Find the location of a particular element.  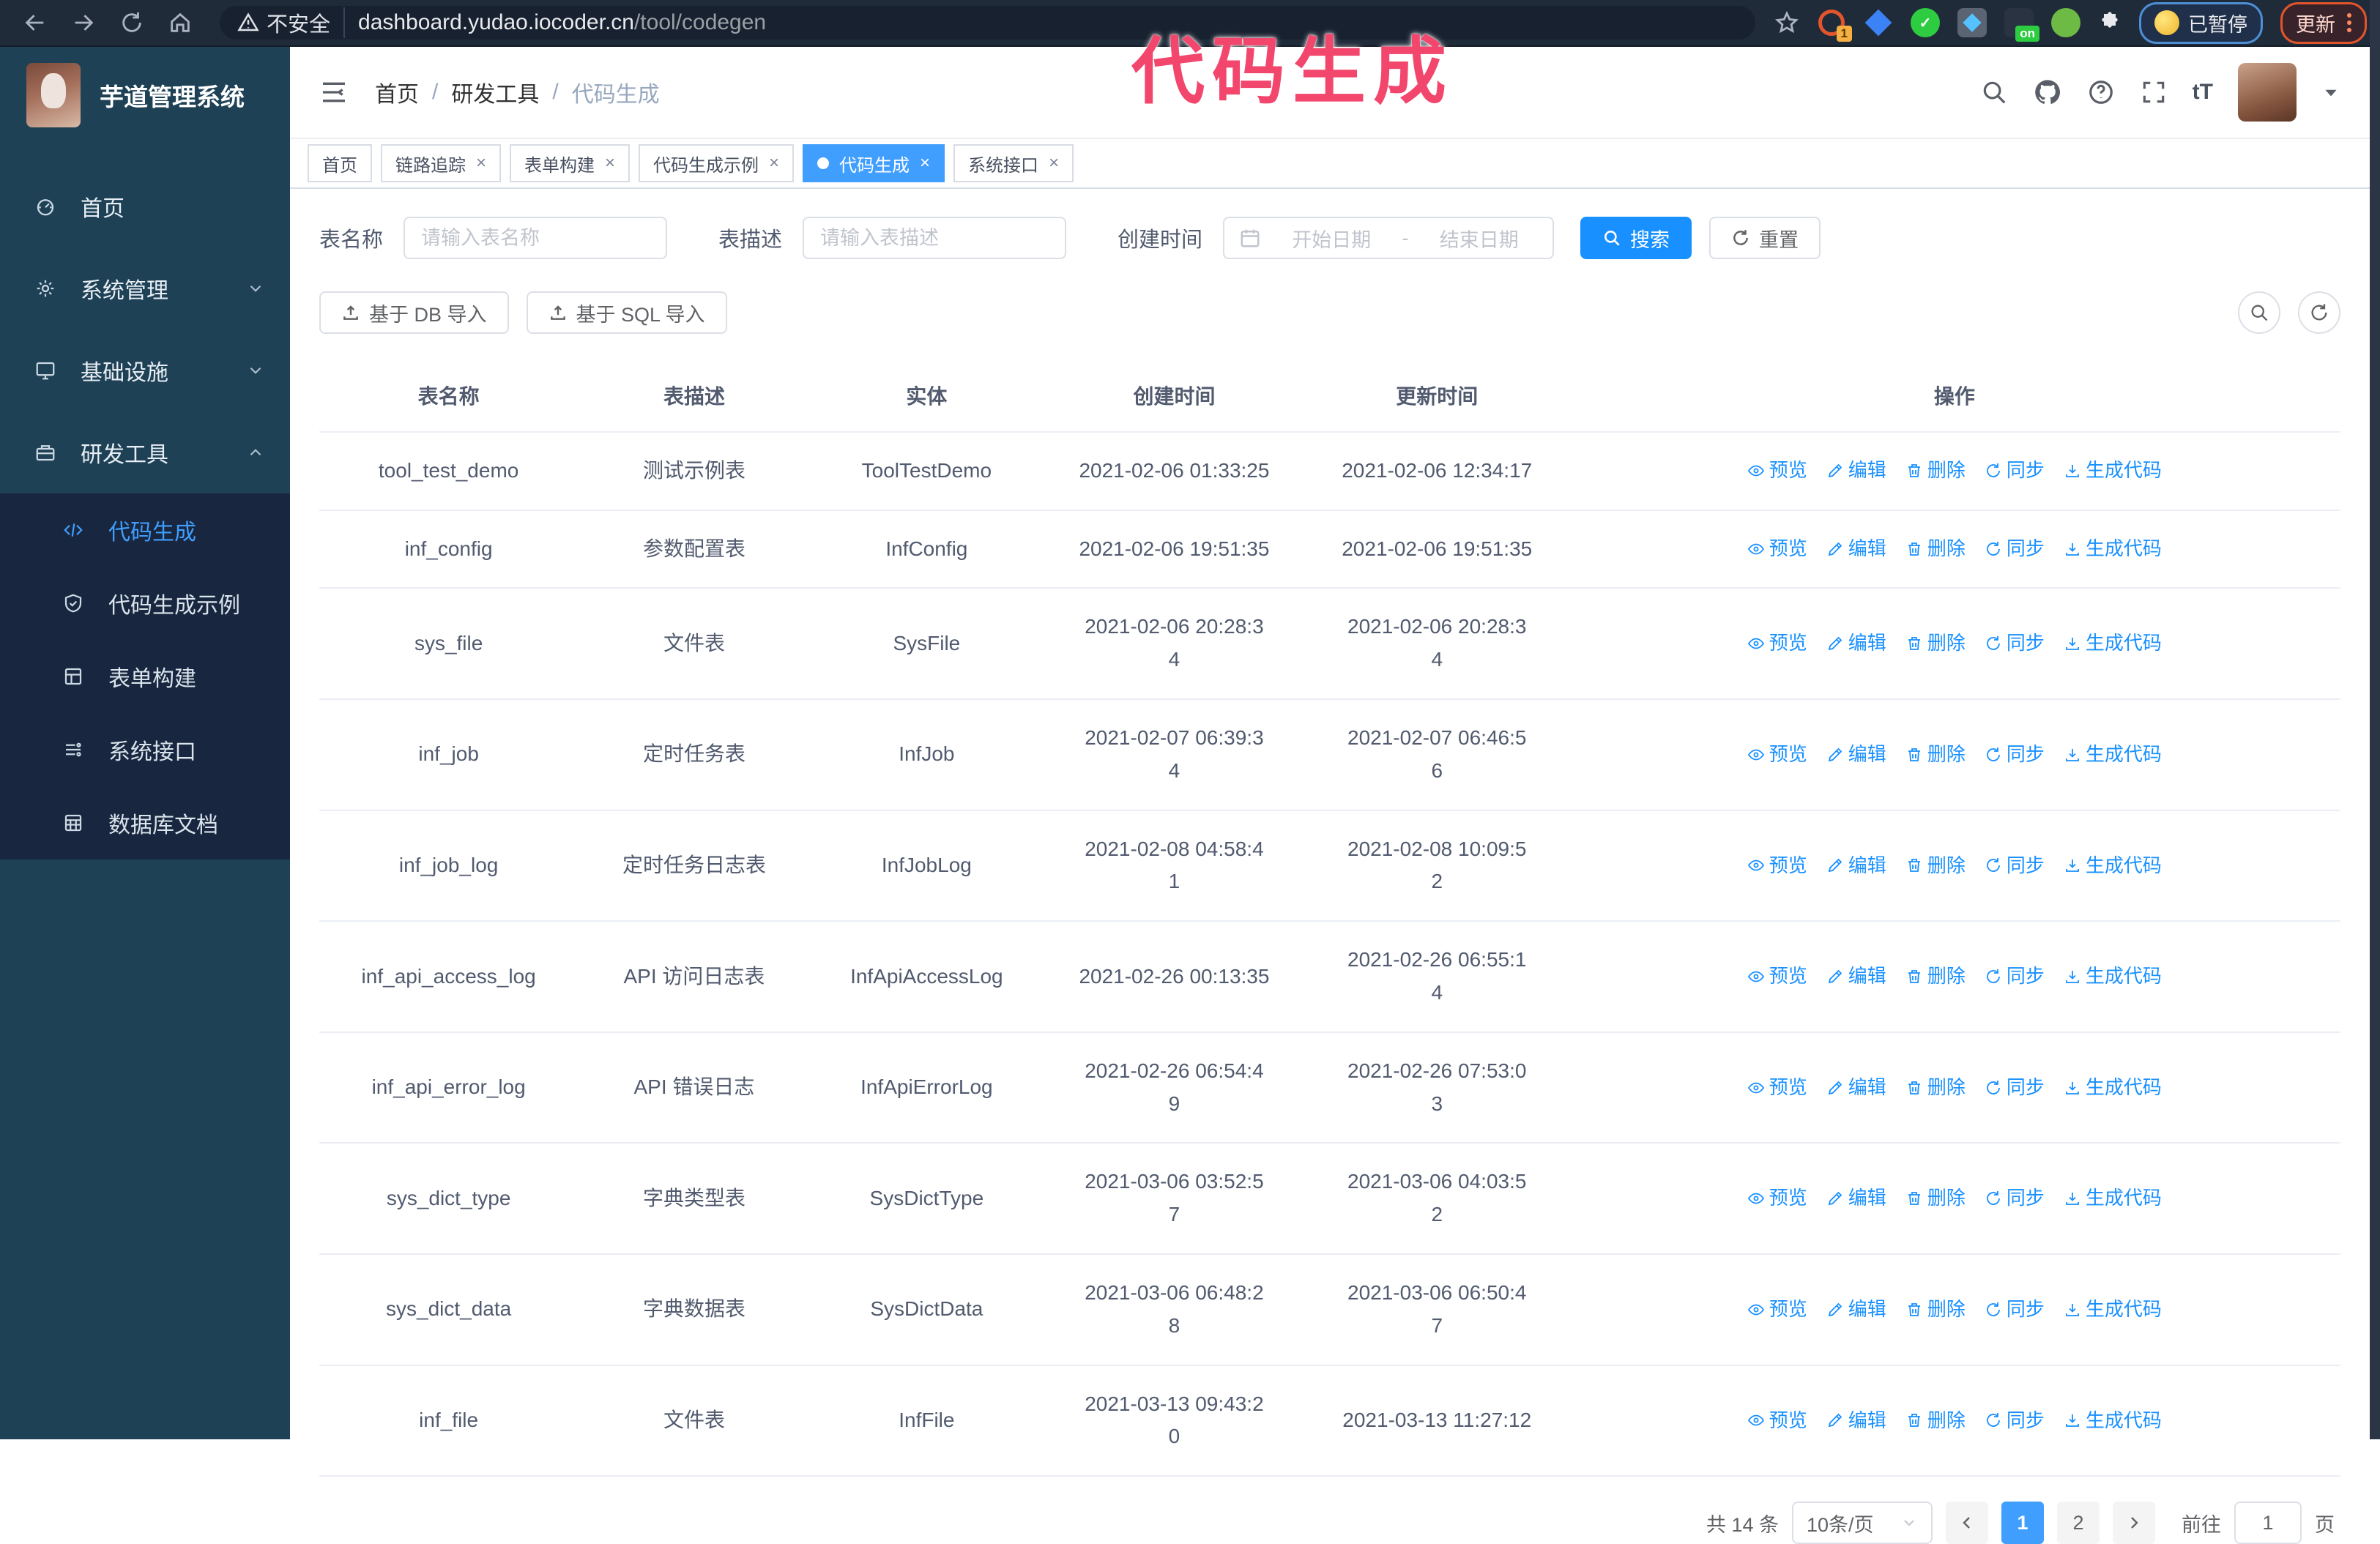

date-range-picker: 开始日期 - 结束日期 is located at coordinates (1389, 238).